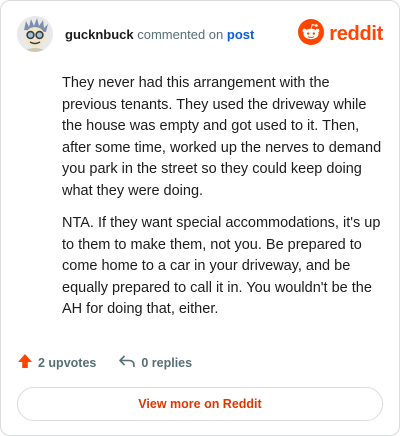 This screenshot has height=436, width=400. Describe the element at coordinates (35, 34) in the screenshot. I see `avatar` at that location.